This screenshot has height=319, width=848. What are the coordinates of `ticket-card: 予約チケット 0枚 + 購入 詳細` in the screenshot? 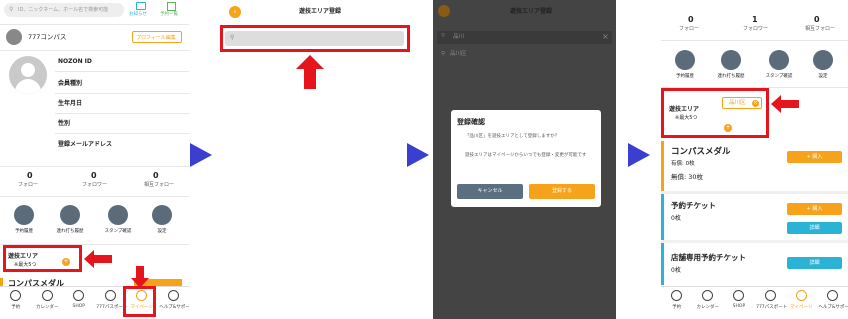 It's located at (754, 217).